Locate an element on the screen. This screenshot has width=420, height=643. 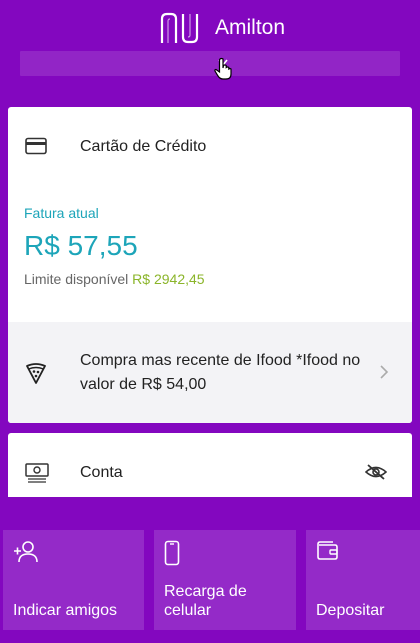
tile-depositar: Depositar is located at coordinates (363, 580).